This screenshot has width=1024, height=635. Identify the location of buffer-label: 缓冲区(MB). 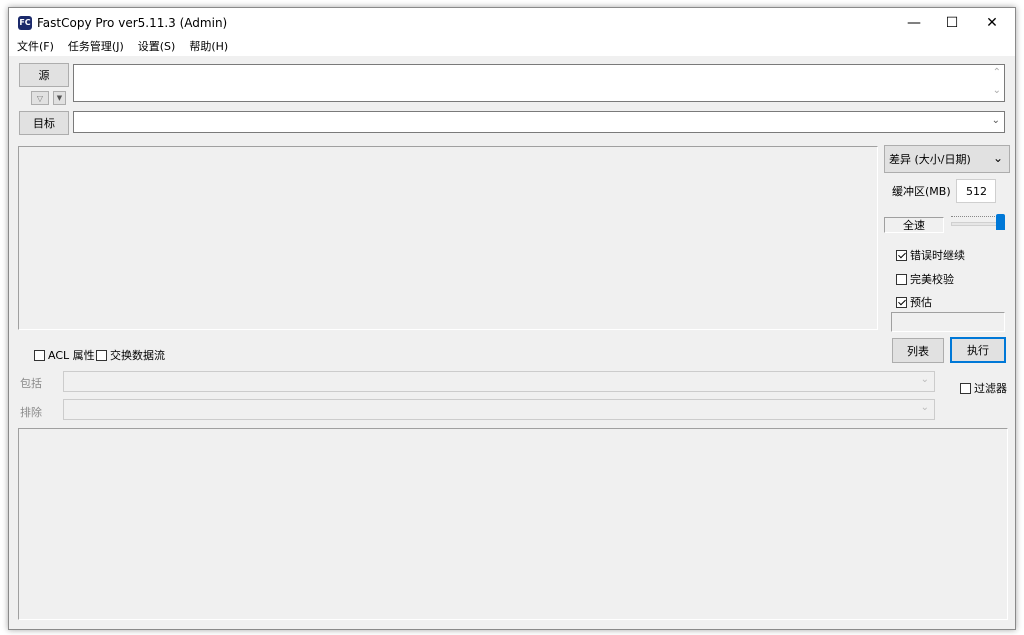
(921, 191).